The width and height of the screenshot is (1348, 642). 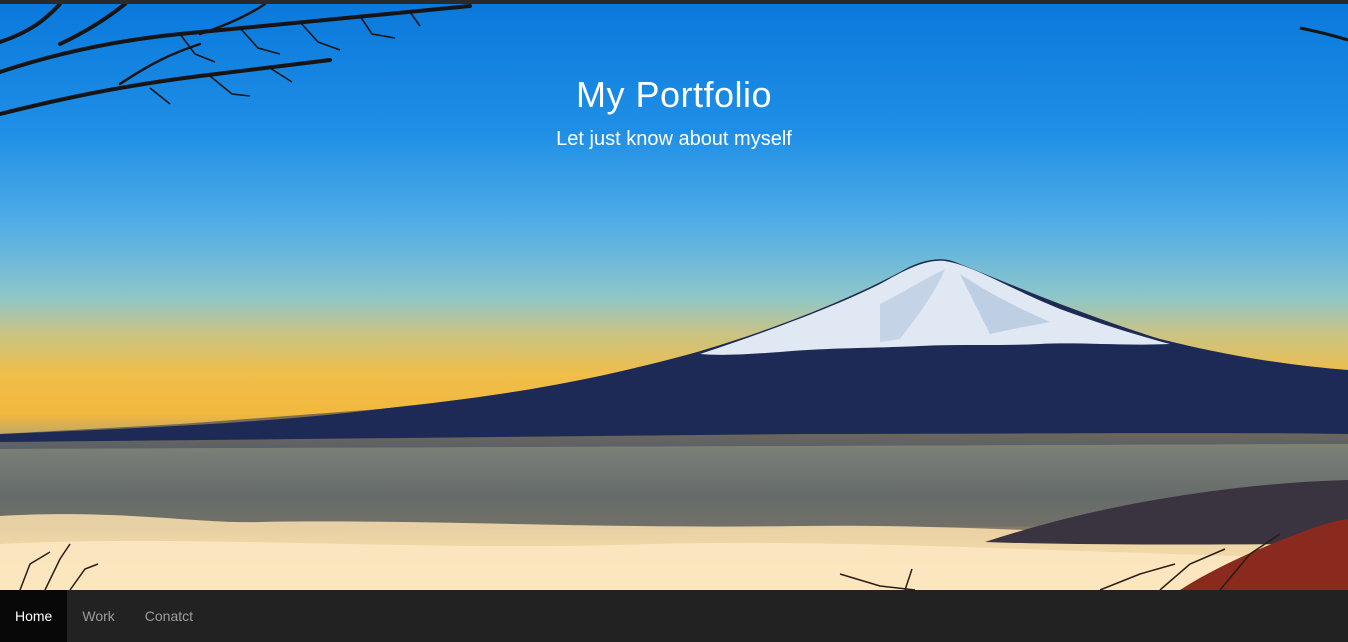 What do you see at coordinates (674, 94) in the screenshot?
I see `hero-title: My Portfolio` at bounding box center [674, 94].